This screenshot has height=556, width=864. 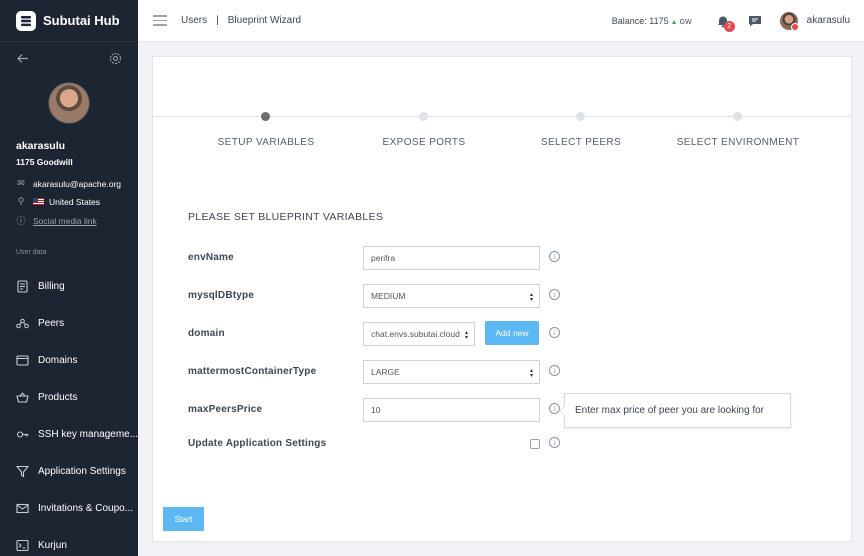 I want to click on add-domain-button: Add new, so click(x=512, y=333).